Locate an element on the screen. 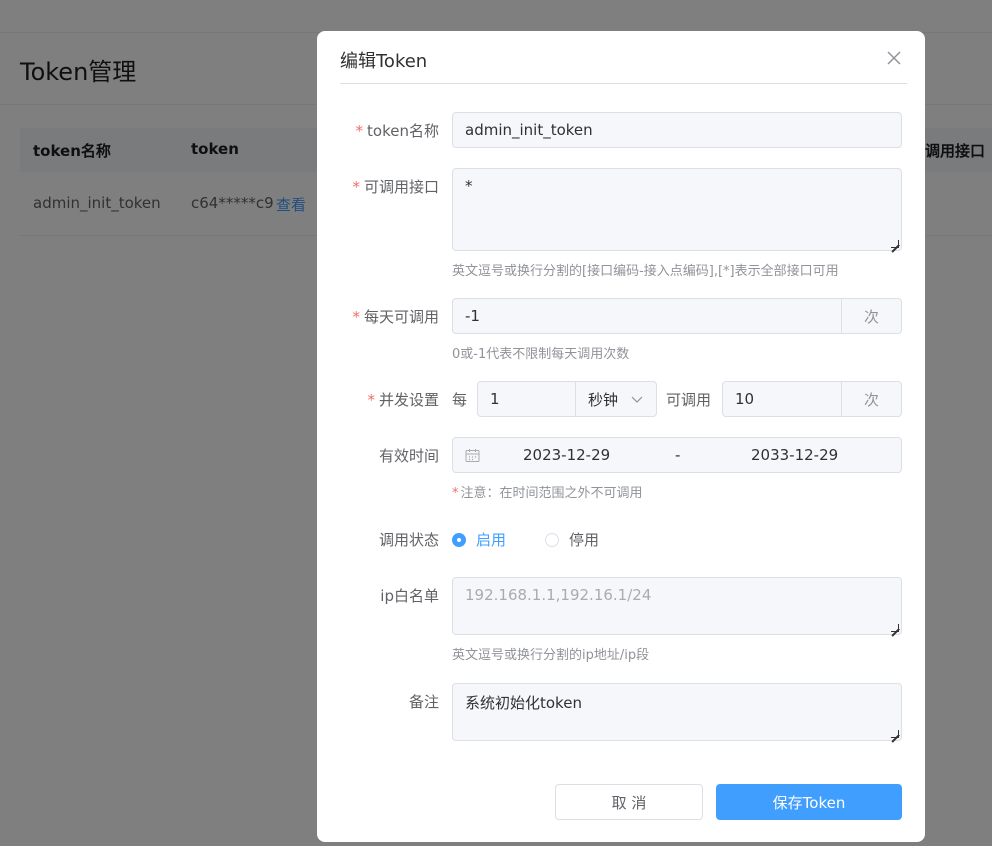  remark-value: 系统初始化token is located at coordinates (523, 703).